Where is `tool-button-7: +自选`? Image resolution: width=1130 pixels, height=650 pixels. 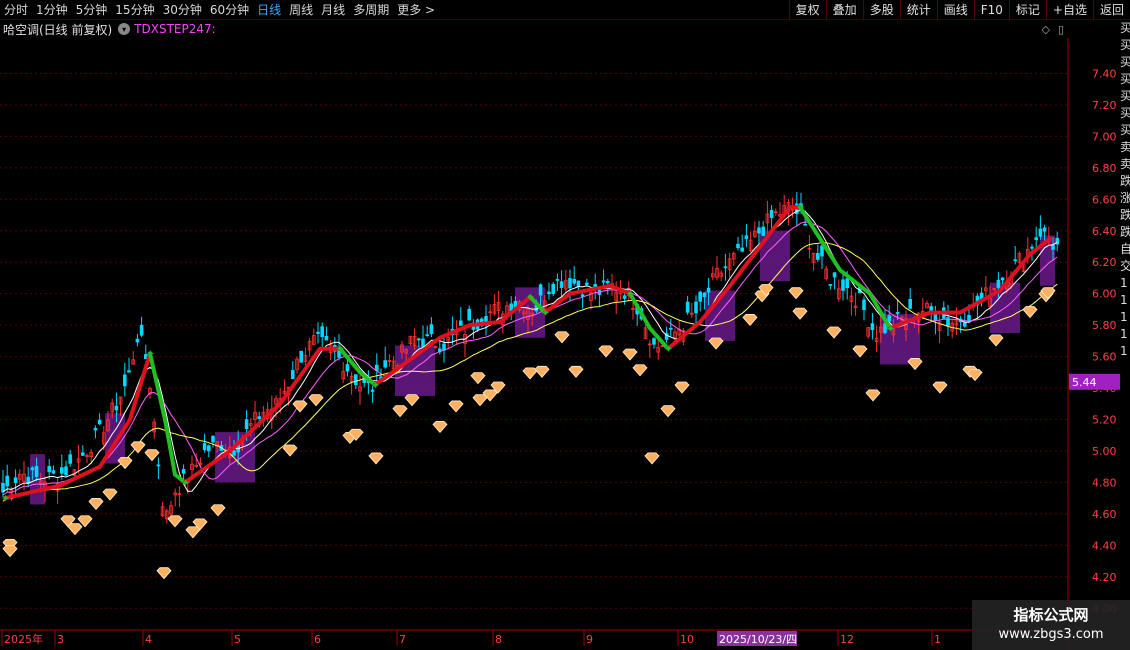
tool-button-7: +自选 is located at coordinates (1069, 10).